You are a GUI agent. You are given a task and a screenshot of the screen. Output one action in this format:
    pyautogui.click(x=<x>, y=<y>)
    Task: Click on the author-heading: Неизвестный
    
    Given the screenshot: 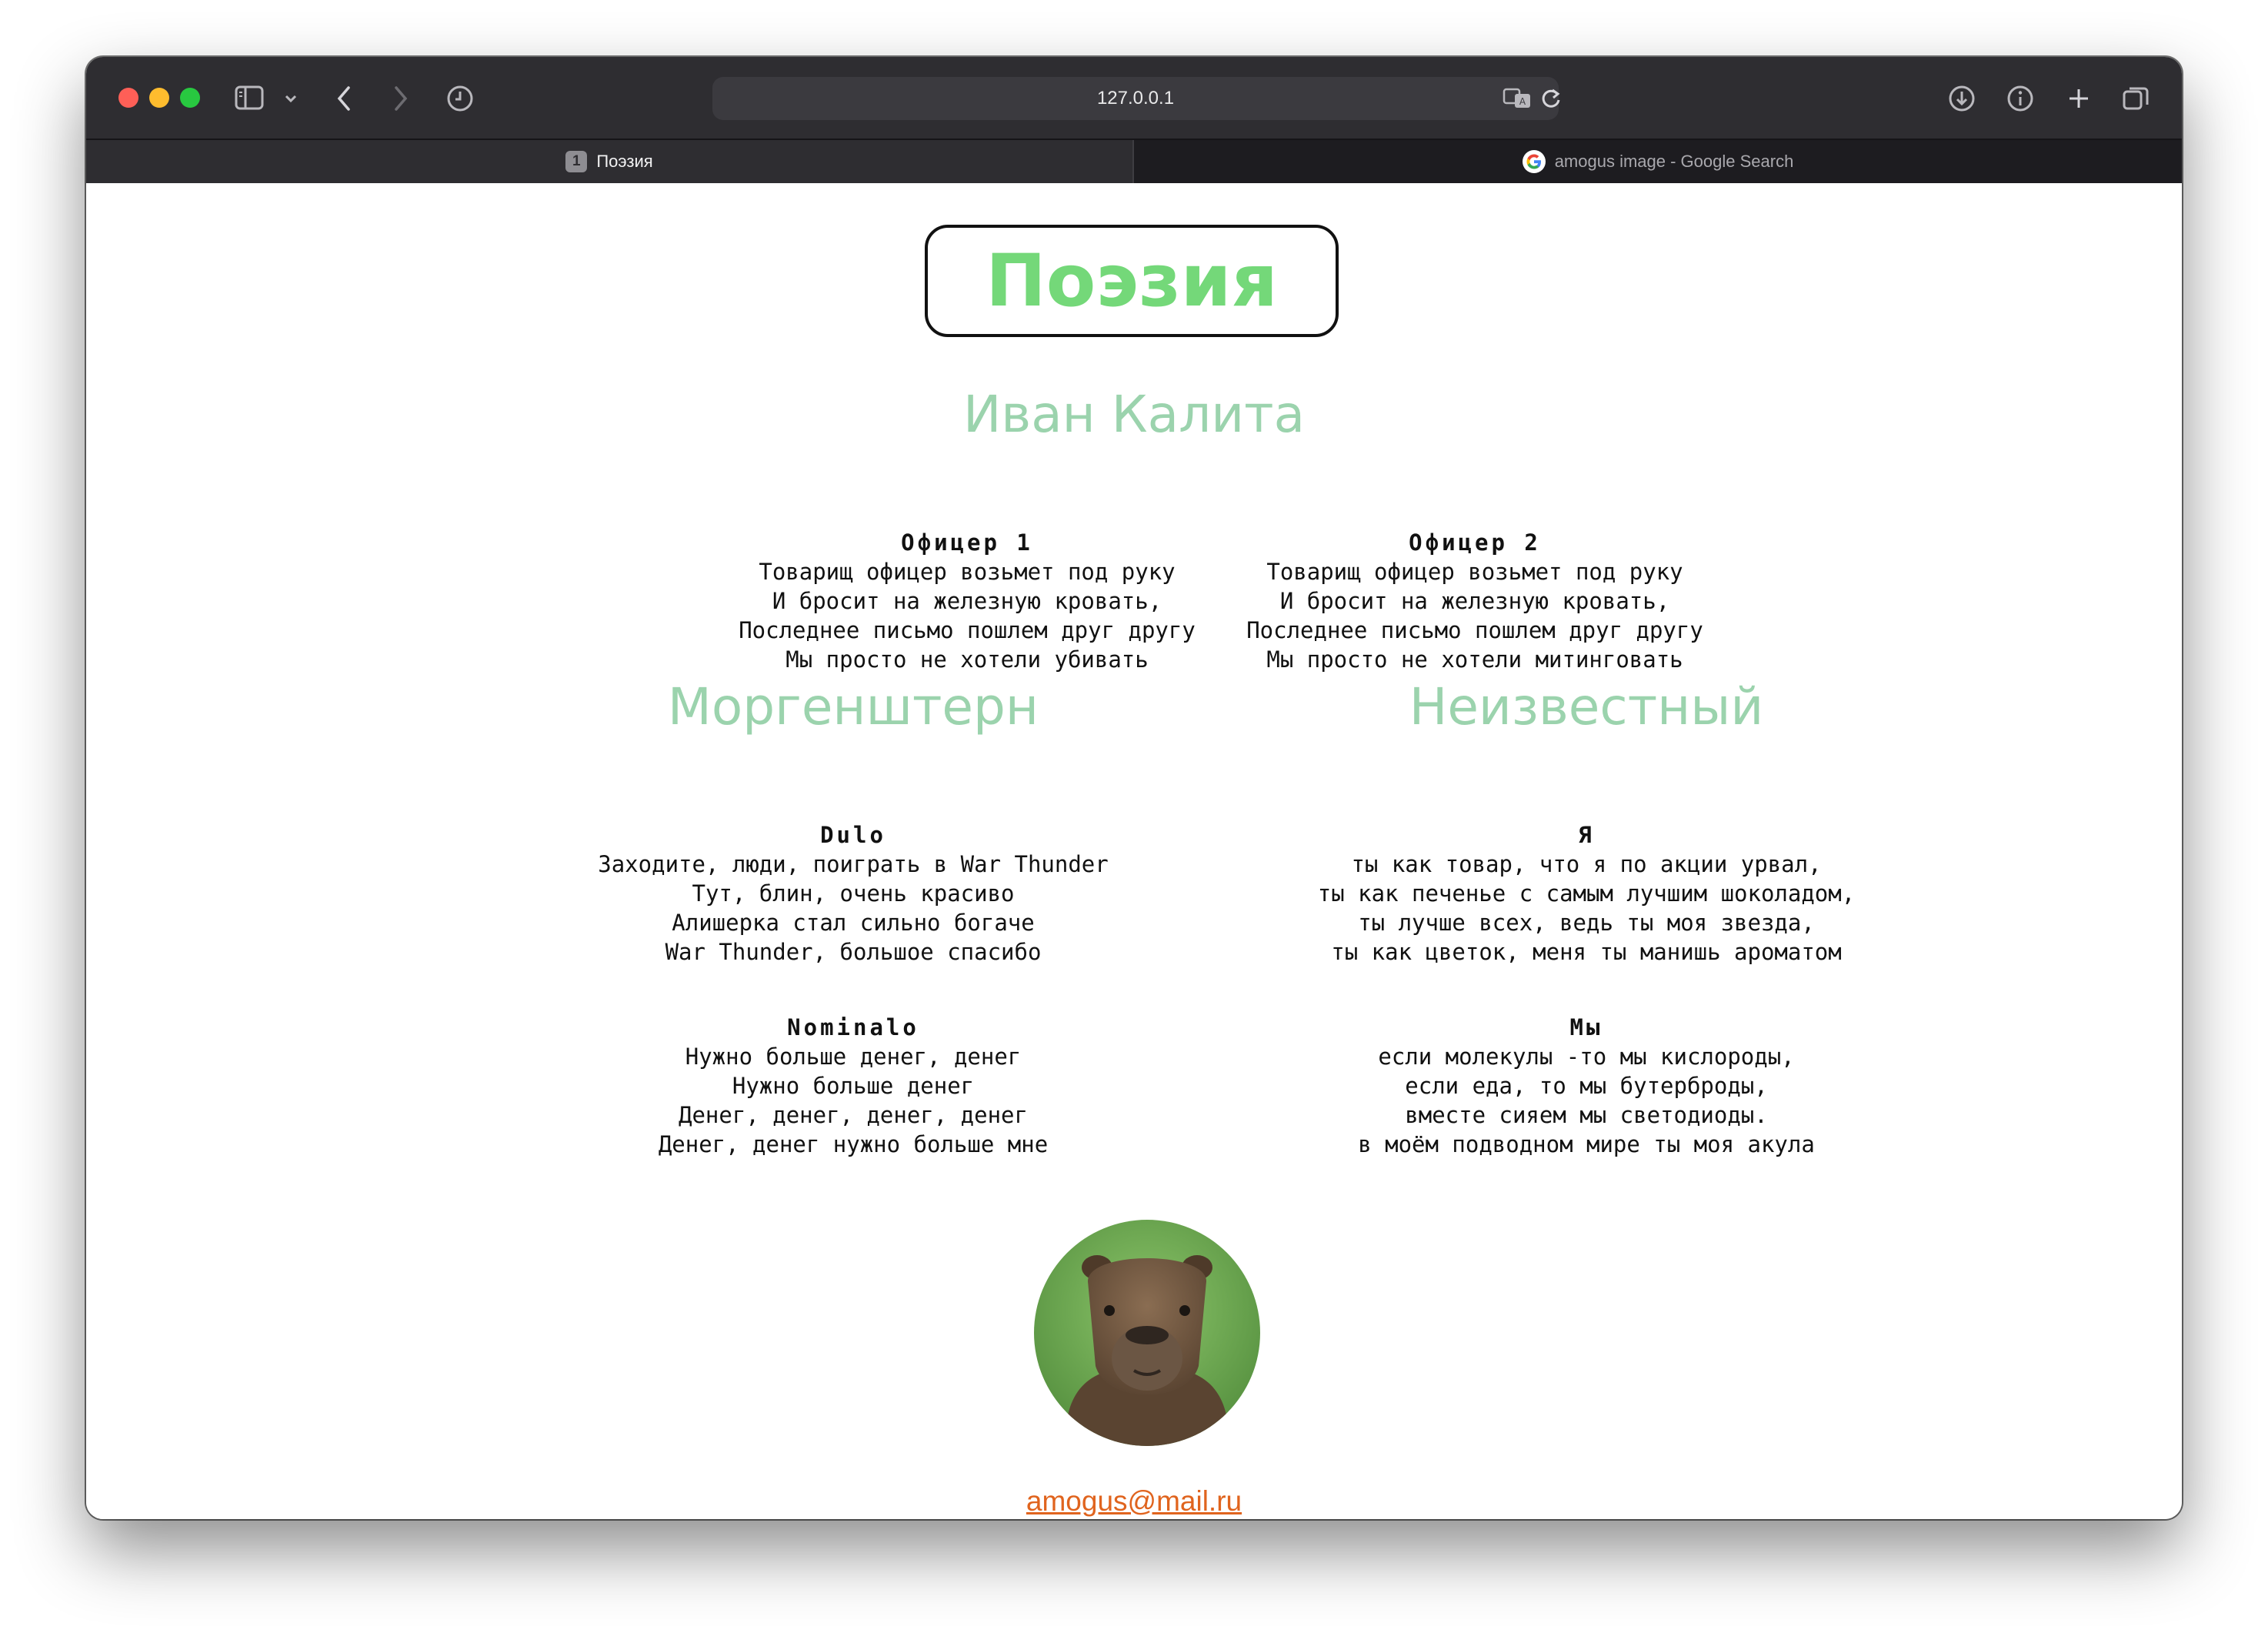 What is the action you would take?
    pyautogui.click(x=1586, y=706)
    